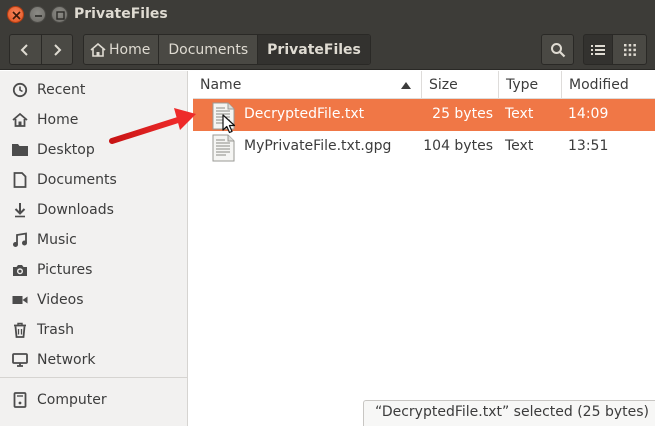  I want to click on annotation-arrow-icon, so click(152, 126).